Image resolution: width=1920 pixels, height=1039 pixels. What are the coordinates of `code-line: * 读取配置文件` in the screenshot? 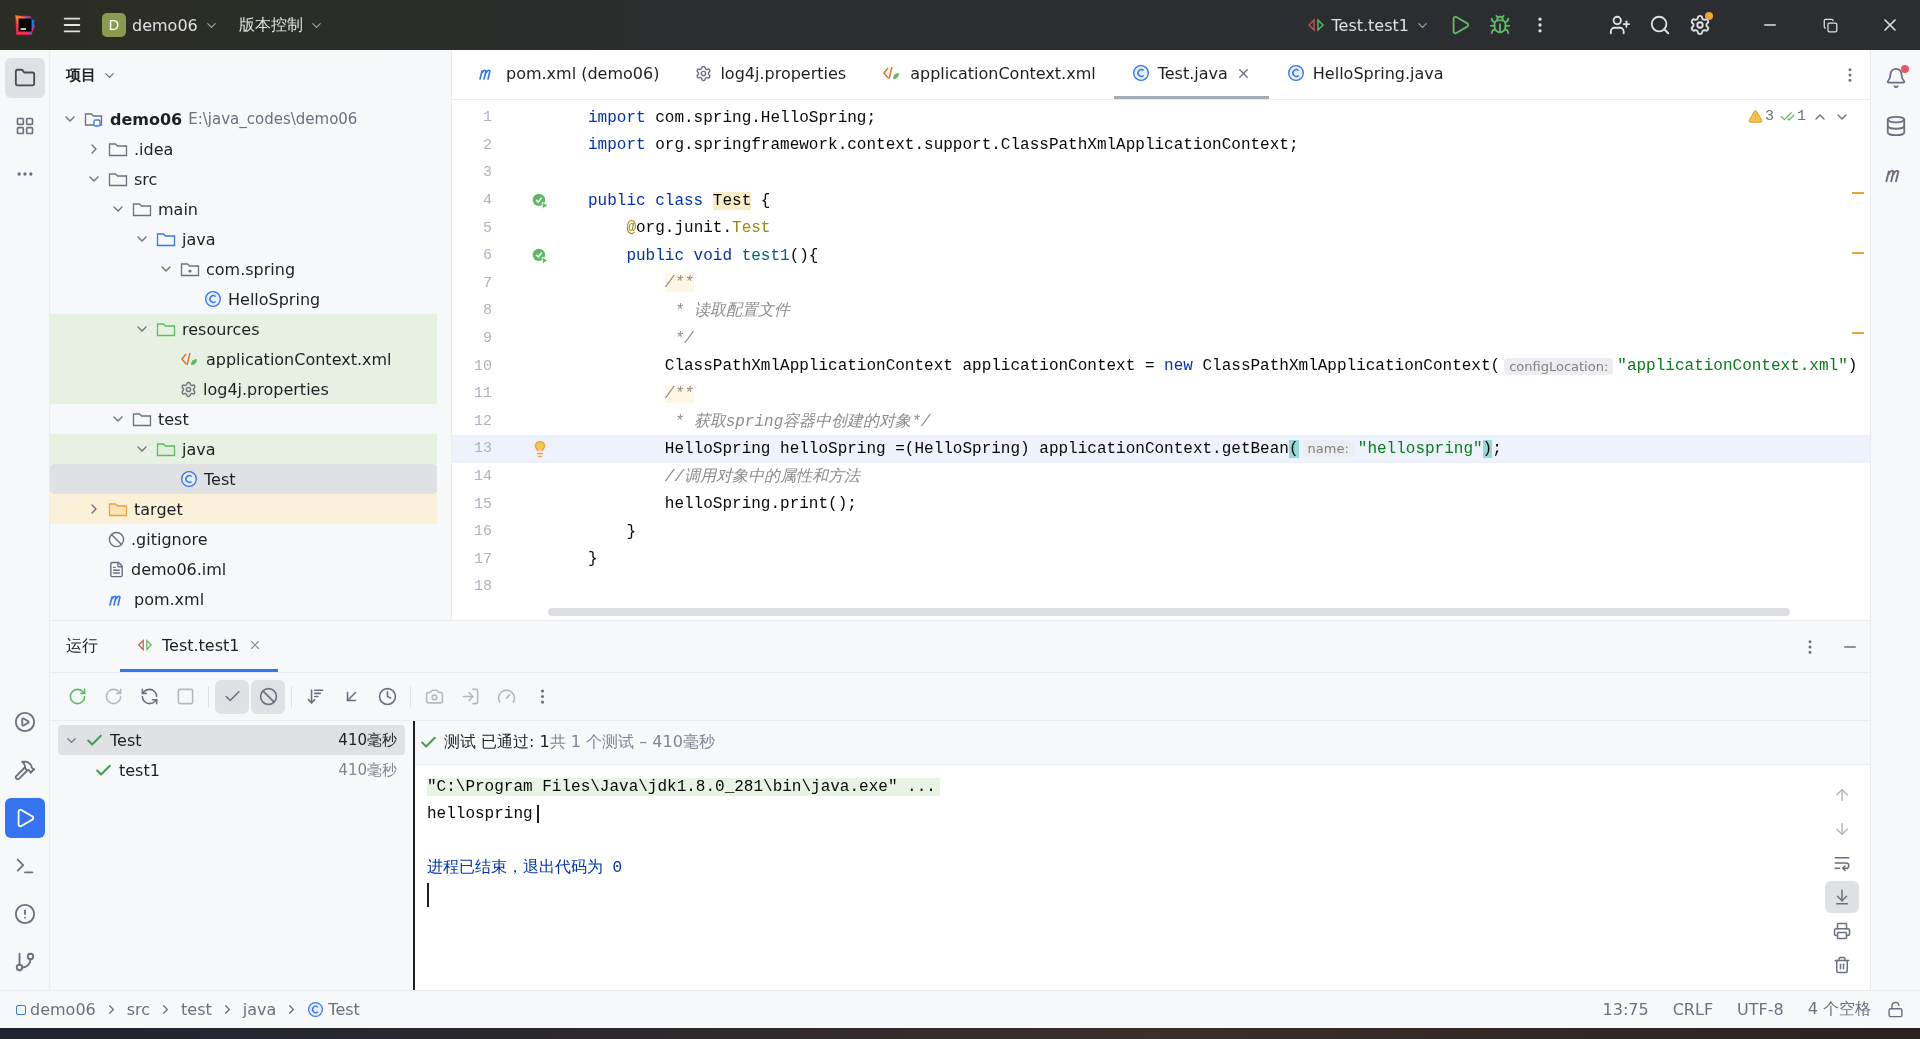 It's located at (732, 311).